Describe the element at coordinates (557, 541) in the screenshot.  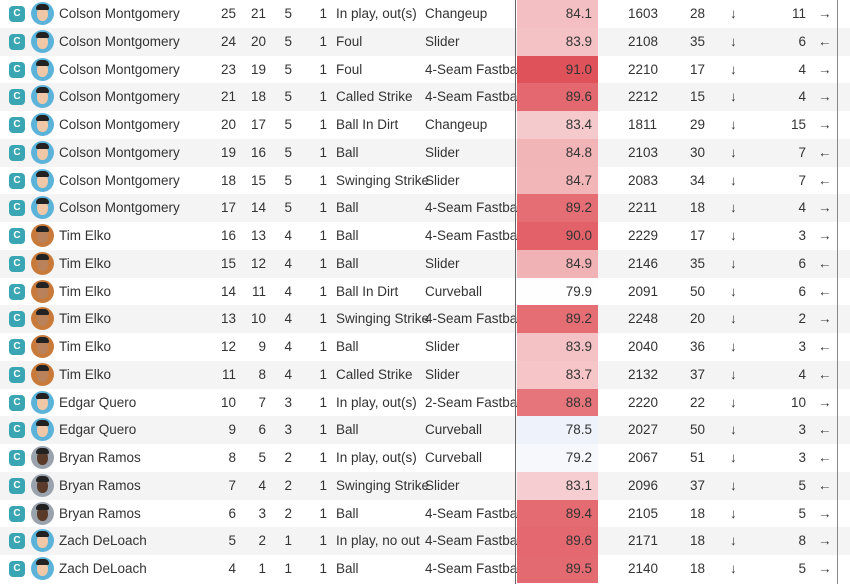
I see `velocity: 89.6` at that location.